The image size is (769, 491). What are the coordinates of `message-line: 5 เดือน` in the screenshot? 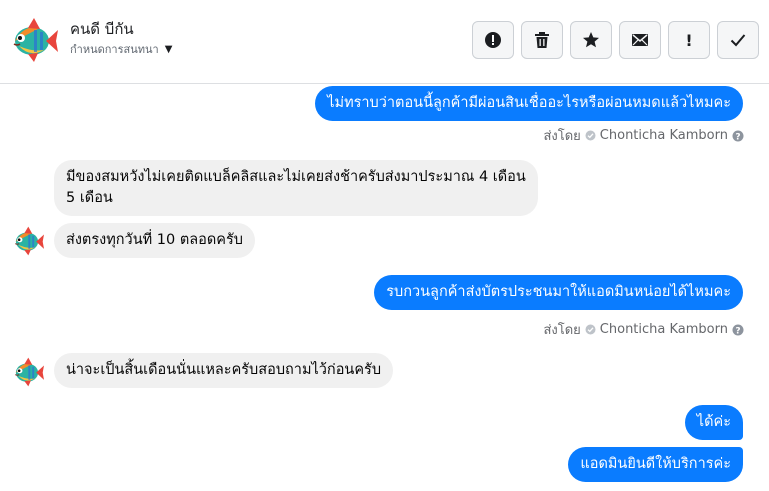 It's located at (89, 198).